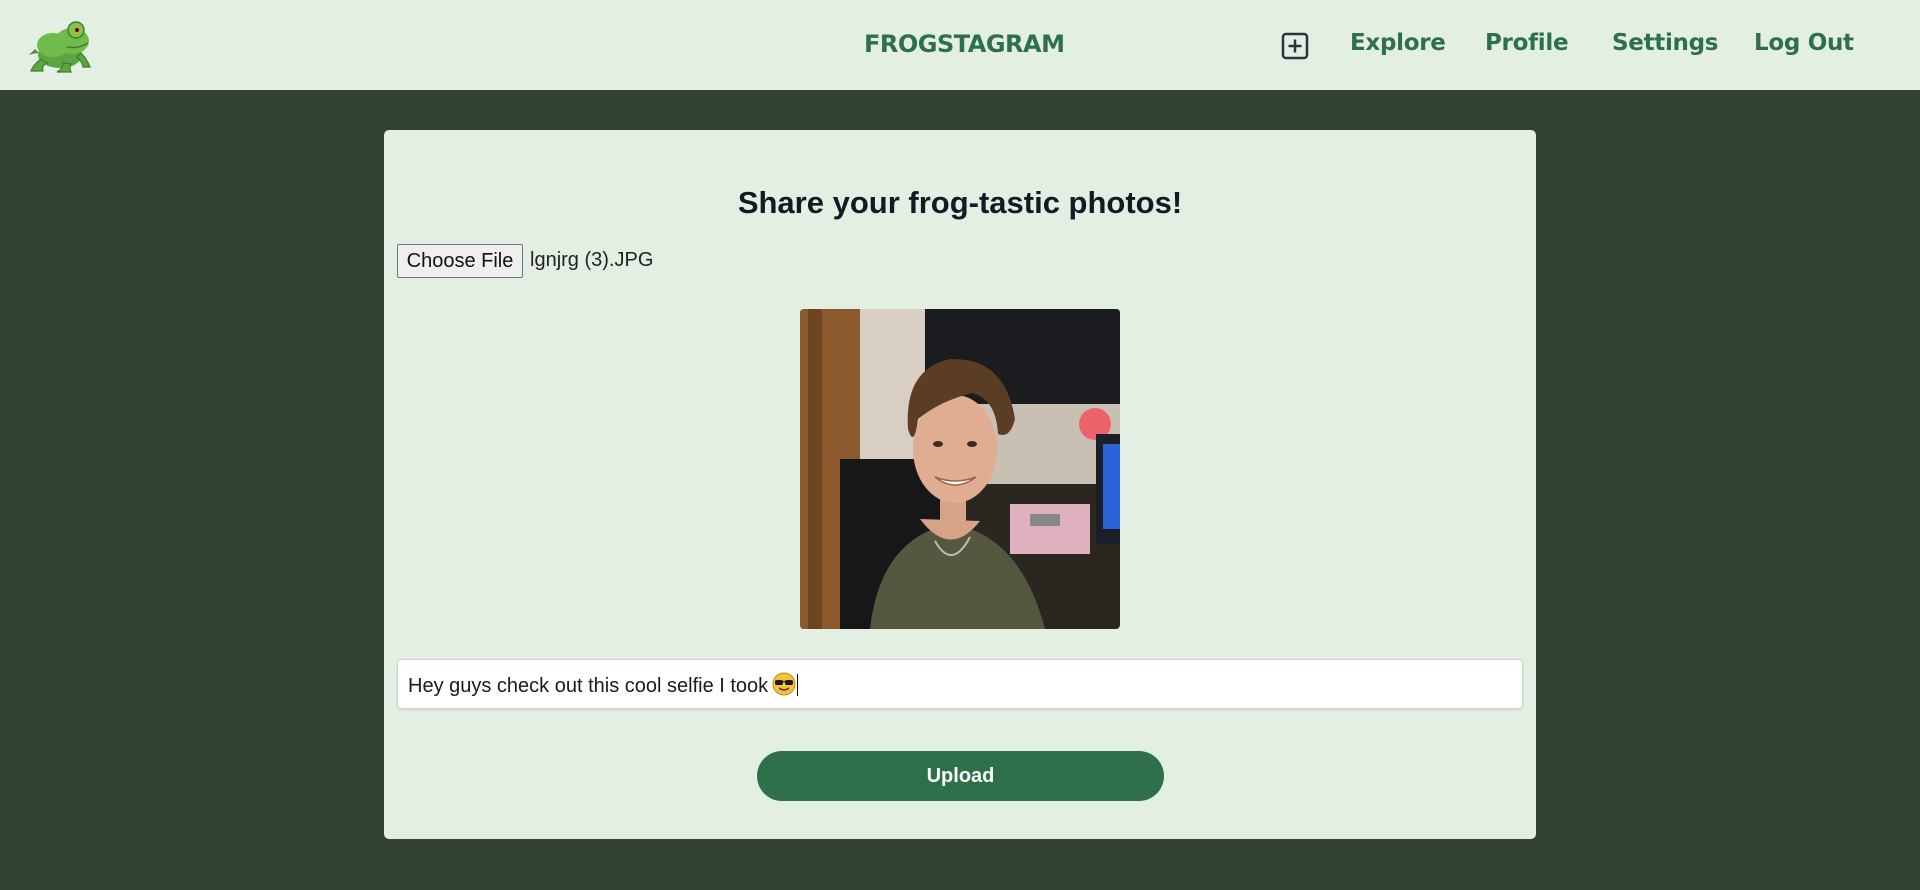 The width and height of the screenshot is (1920, 890). Describe the element at coordinates (960, 469) in the screenshot. I see `photo-preview` at that location.